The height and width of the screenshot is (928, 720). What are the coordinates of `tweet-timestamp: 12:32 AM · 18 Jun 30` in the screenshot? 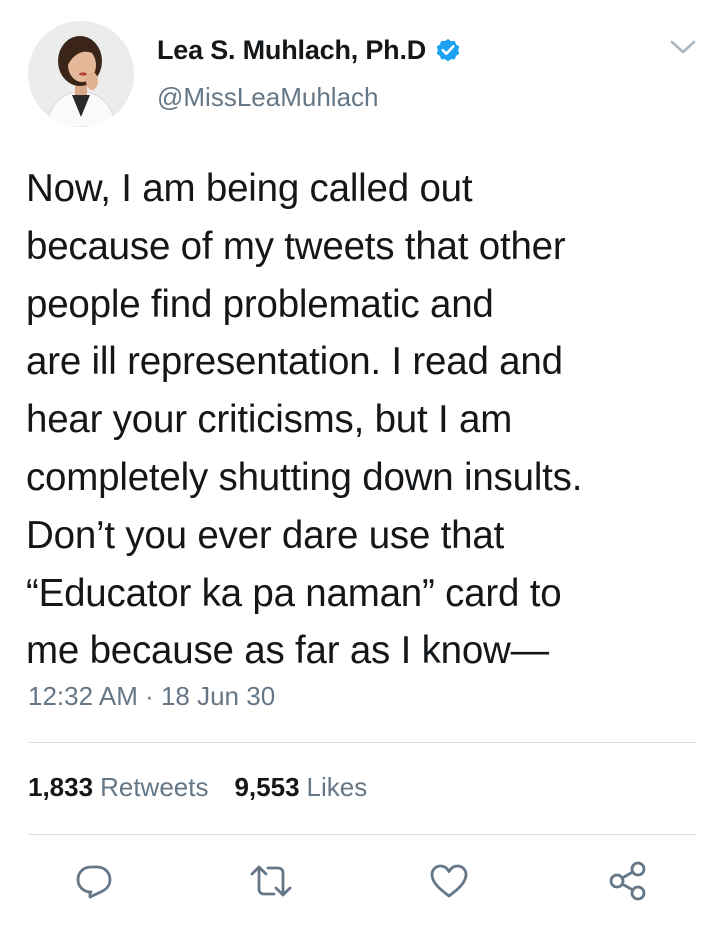 It's located at (151, 696).